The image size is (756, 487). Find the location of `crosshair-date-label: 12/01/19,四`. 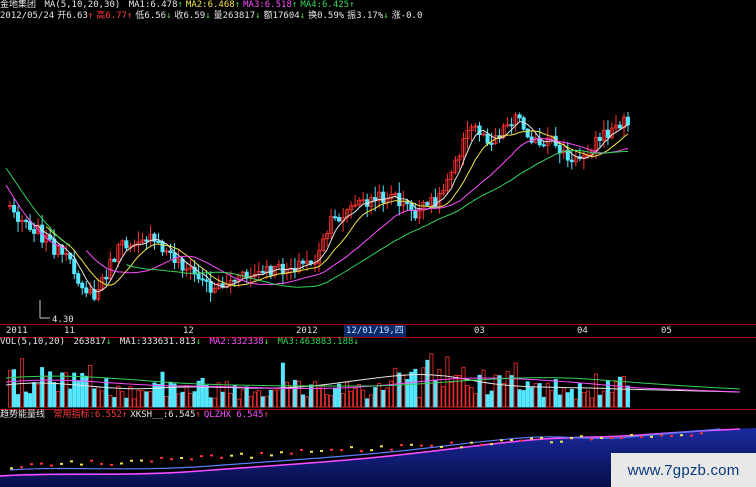

crosshair-date-label: 12/01/19,四 is located at coordinates (375, 331).